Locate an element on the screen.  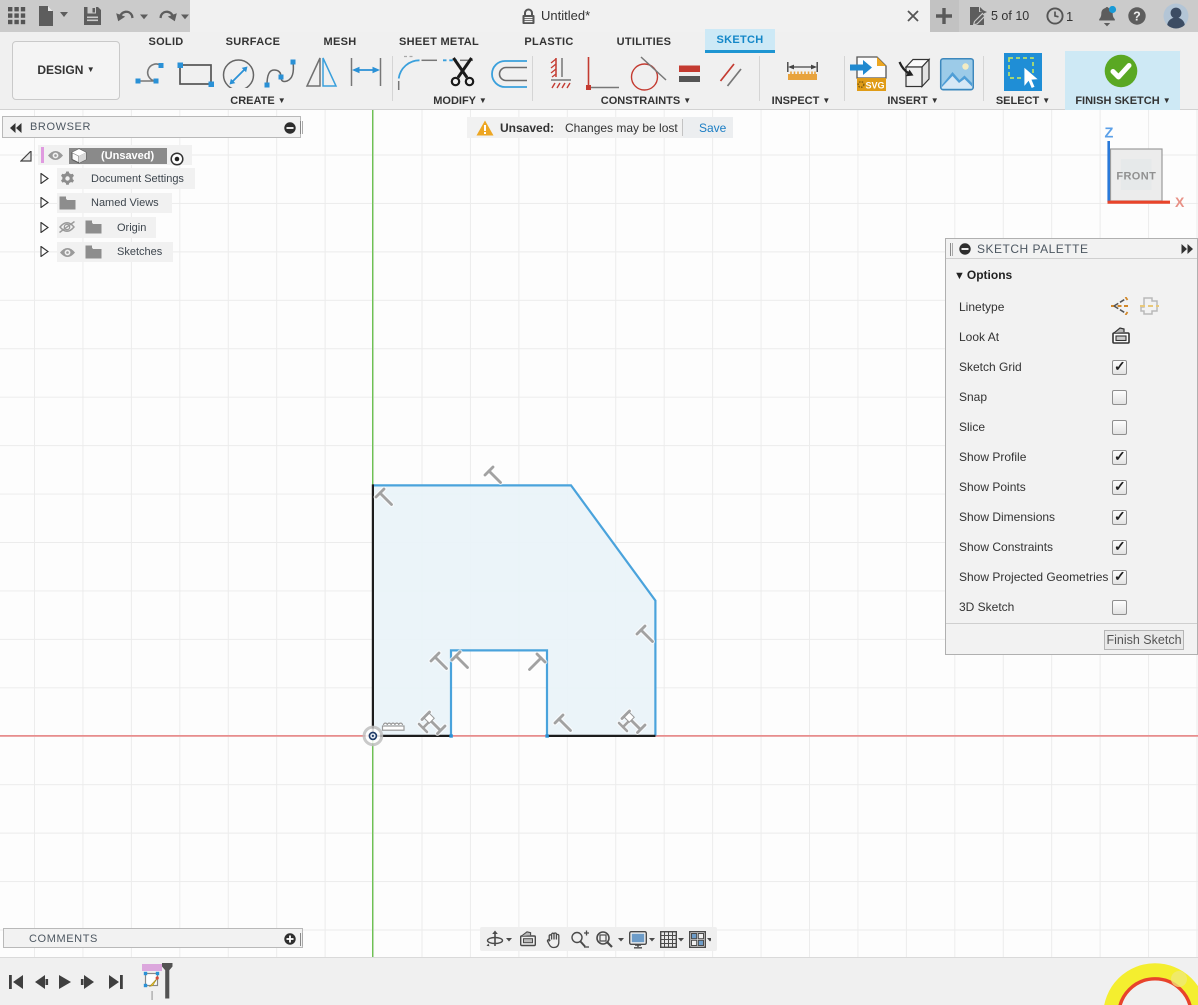
svg-text: X is located at coordinates (1180, 202).